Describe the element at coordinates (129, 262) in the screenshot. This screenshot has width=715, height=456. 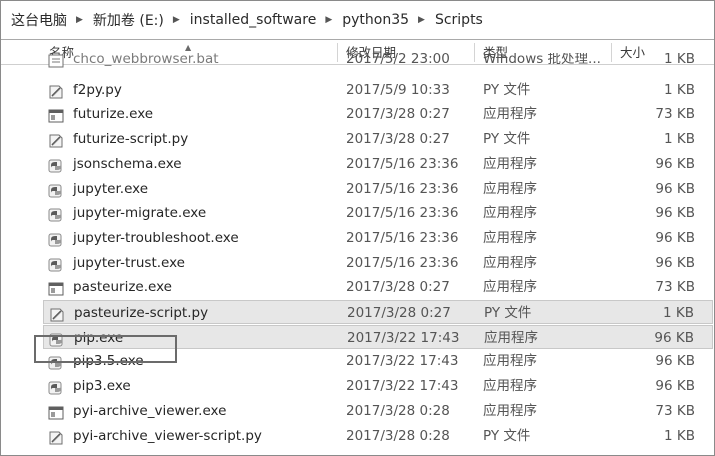
I see `file-name: jupyter-trust.exe` at that location.